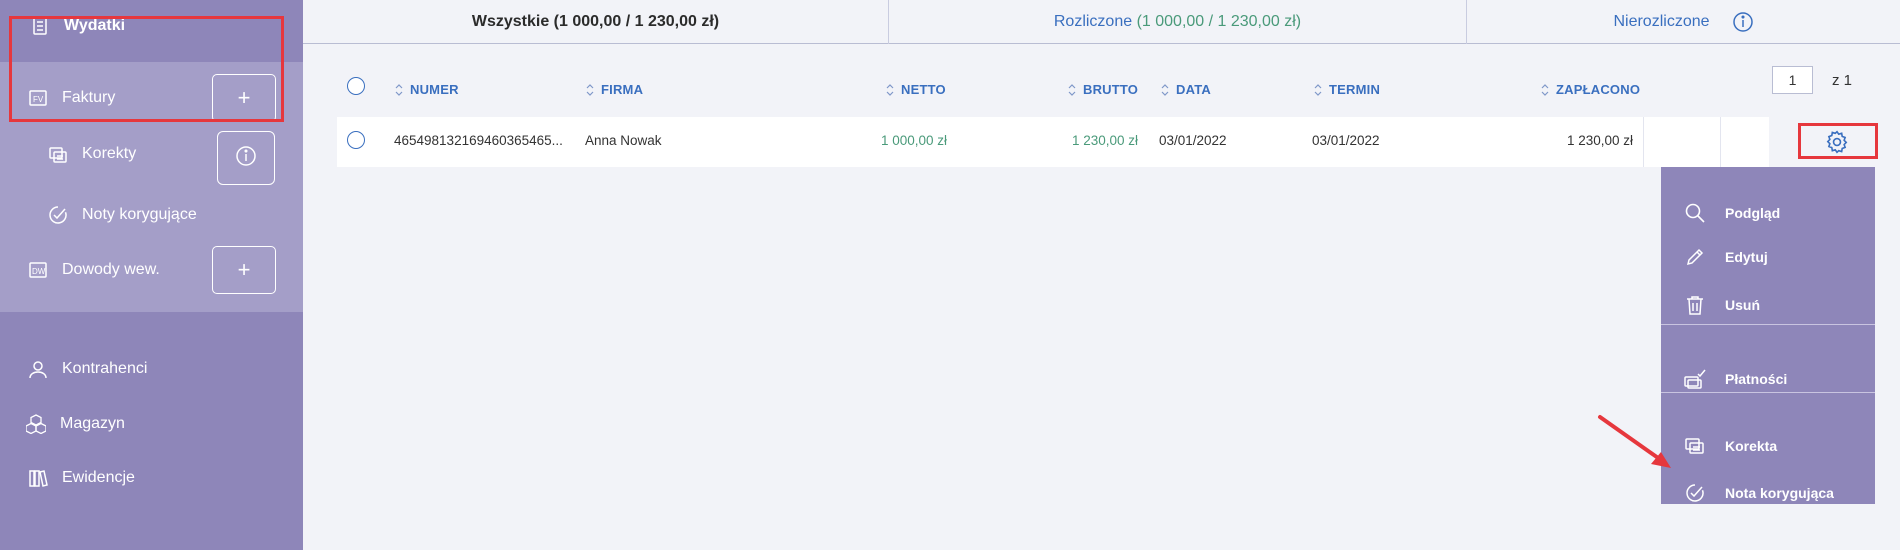 This screenshot has height=550, width=1900. I want to click on tab-all: Wszystkie (1 000,00 / 1 230,00 zł), so click(595, 22).